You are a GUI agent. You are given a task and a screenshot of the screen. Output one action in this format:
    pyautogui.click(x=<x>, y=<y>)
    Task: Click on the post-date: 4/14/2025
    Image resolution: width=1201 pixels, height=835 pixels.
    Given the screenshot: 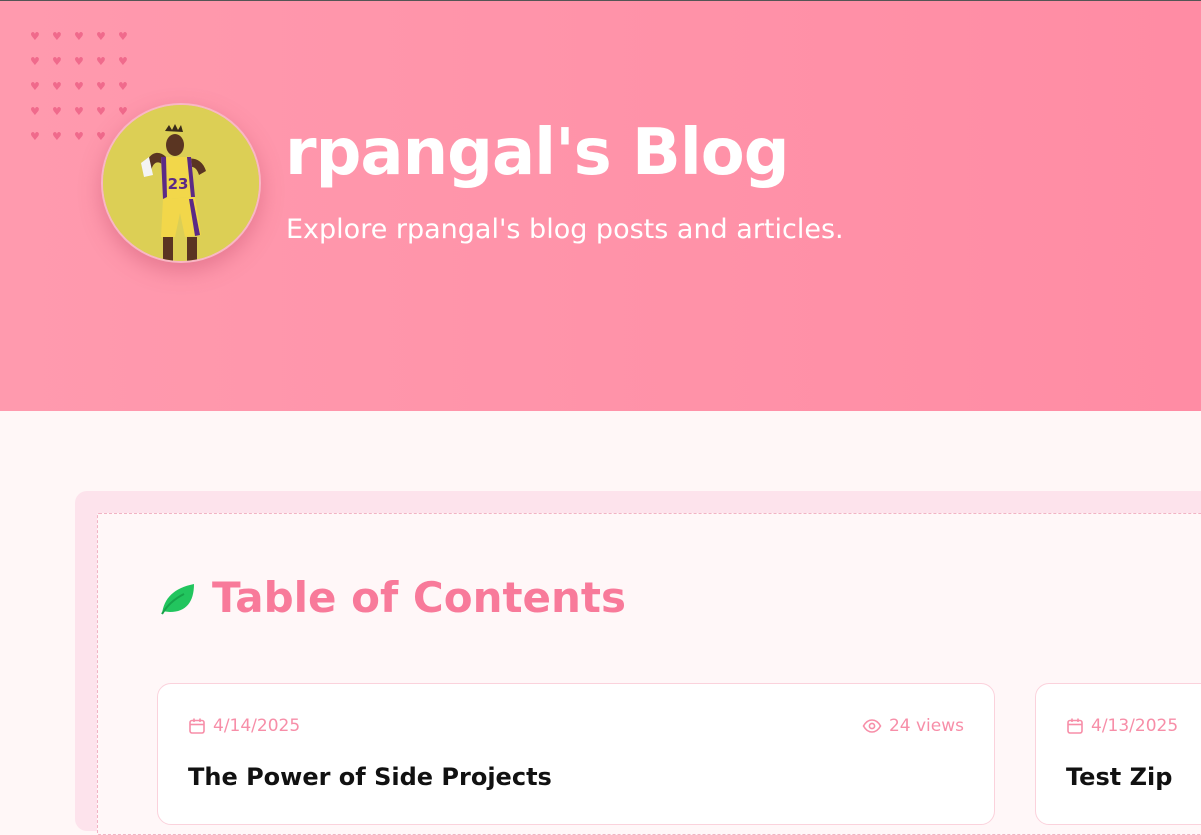 What is the action you would take?
    pyautogui.click(x=244, y=726)
    